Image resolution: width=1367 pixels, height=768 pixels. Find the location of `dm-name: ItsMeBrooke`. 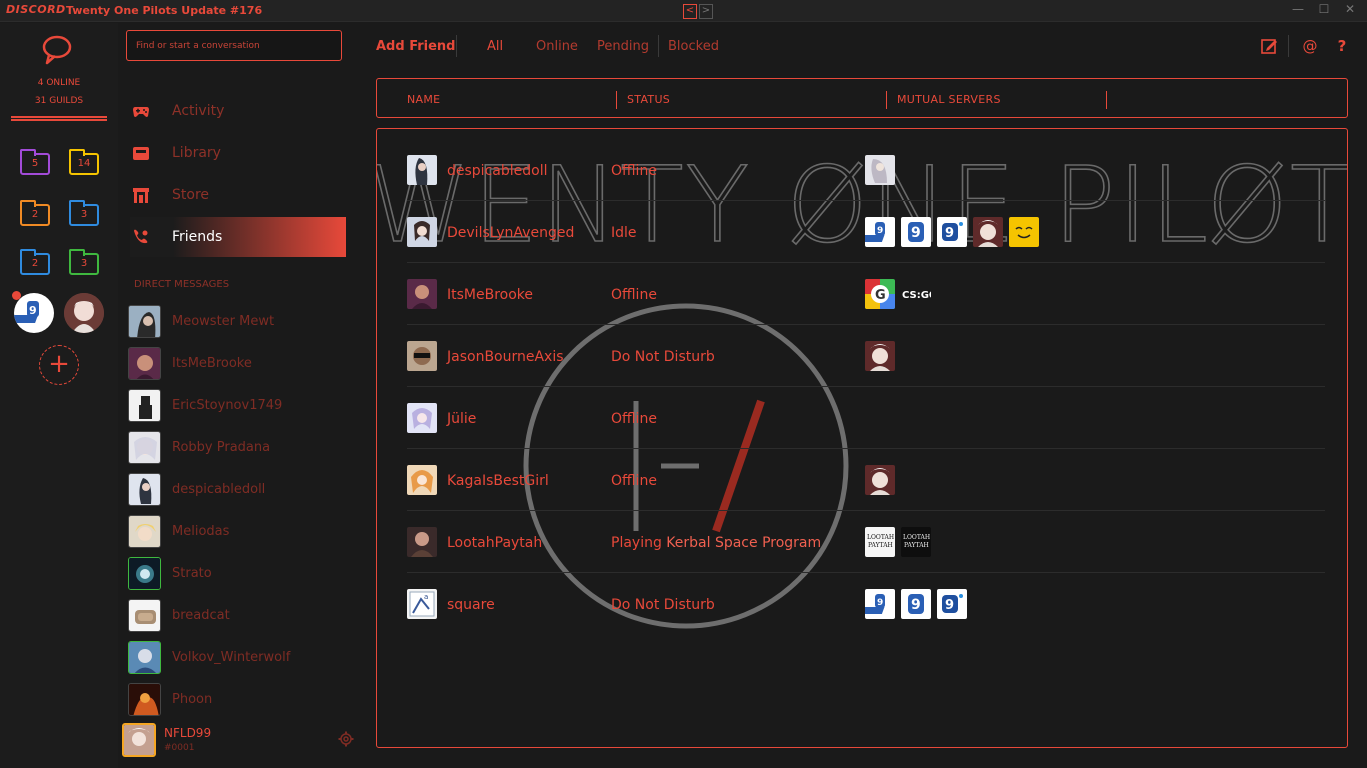

dm-name: ItsMeBrooke is located at coordinates (212, 363).